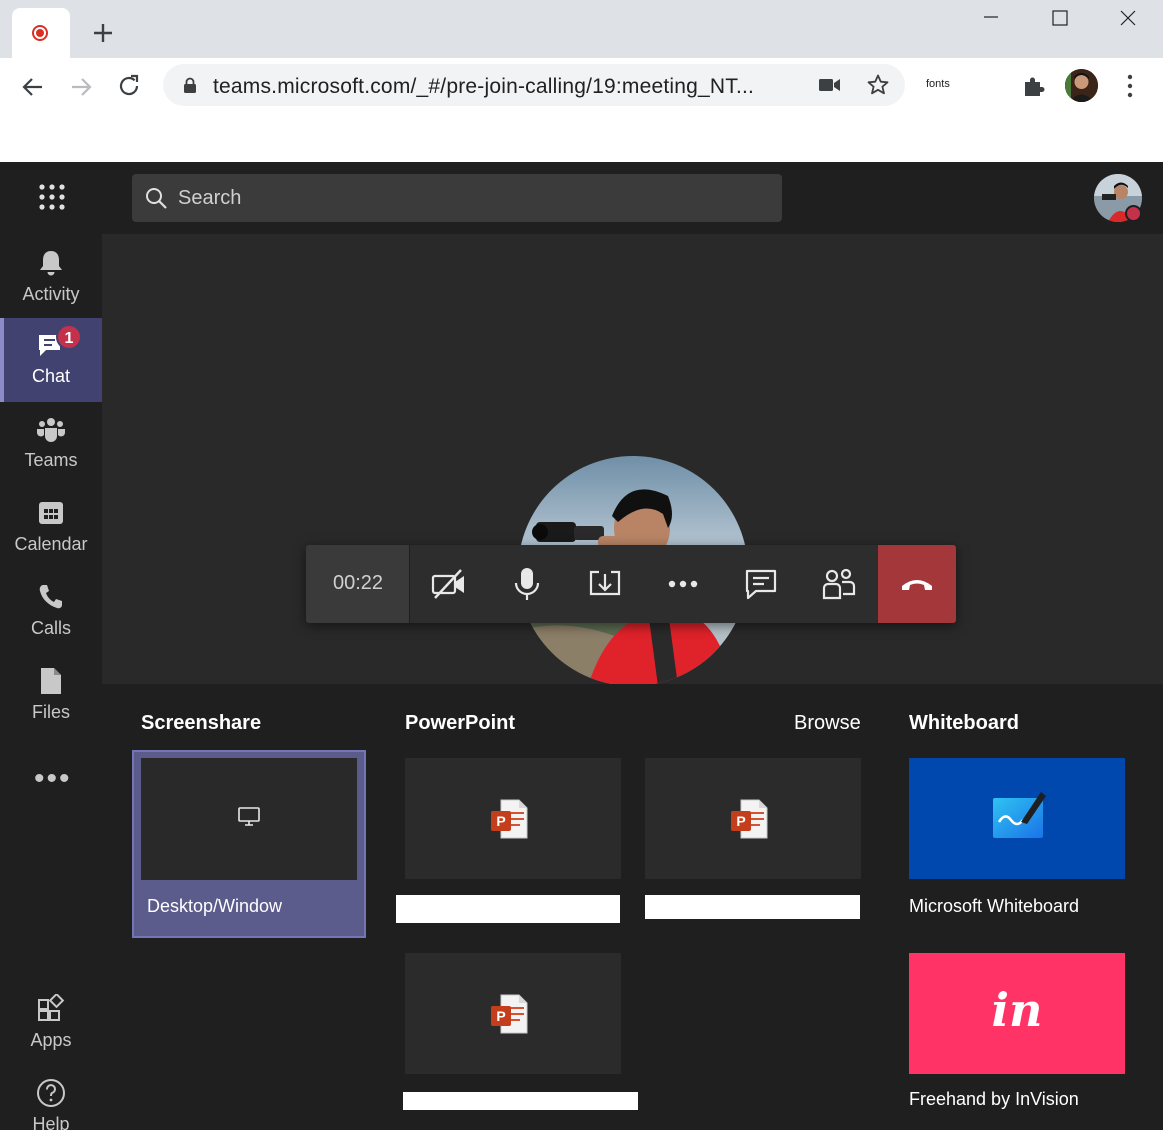 The height and width of the screenshot is (1130, 1163). What do you see at coordinates (51, 1122) in the screenshot?
I see `rail-label-help: Help` at bounding box center [51, 1122].